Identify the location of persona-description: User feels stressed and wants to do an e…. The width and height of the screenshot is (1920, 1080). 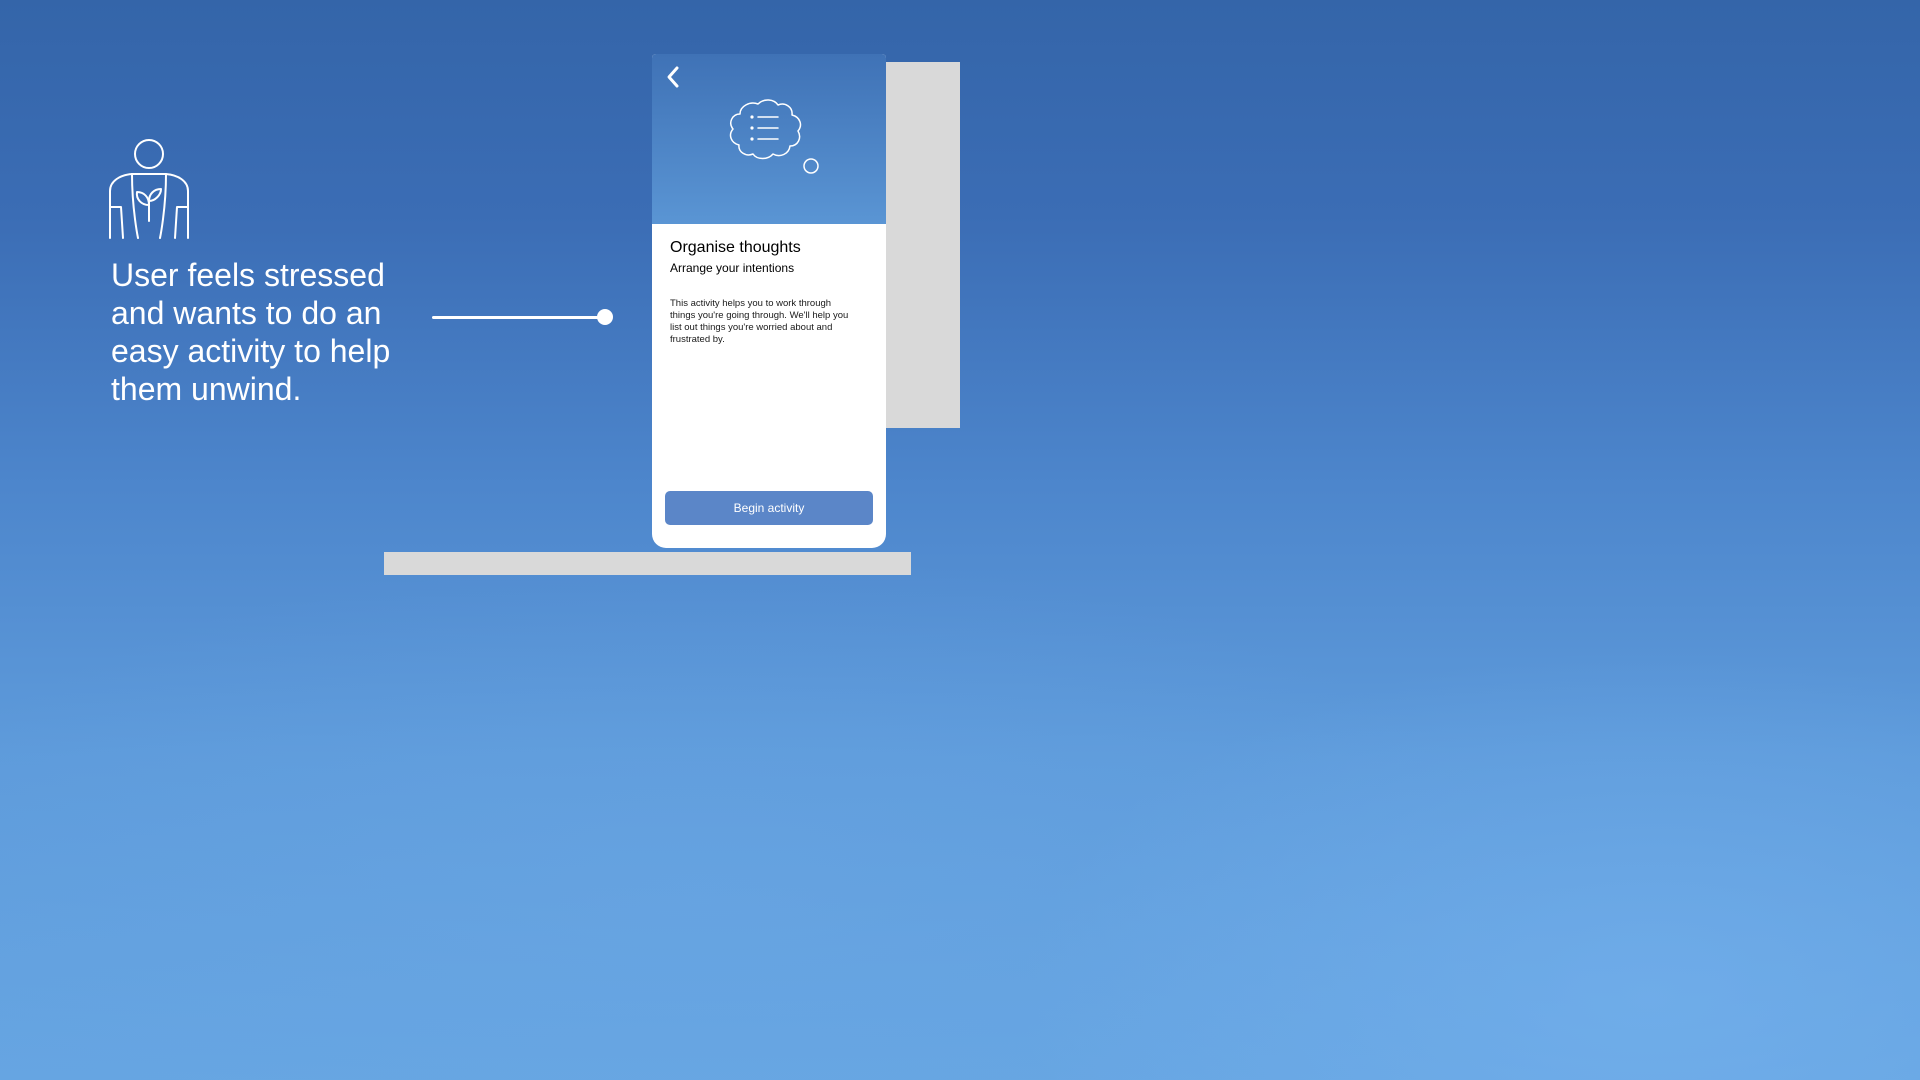
(251, 332).